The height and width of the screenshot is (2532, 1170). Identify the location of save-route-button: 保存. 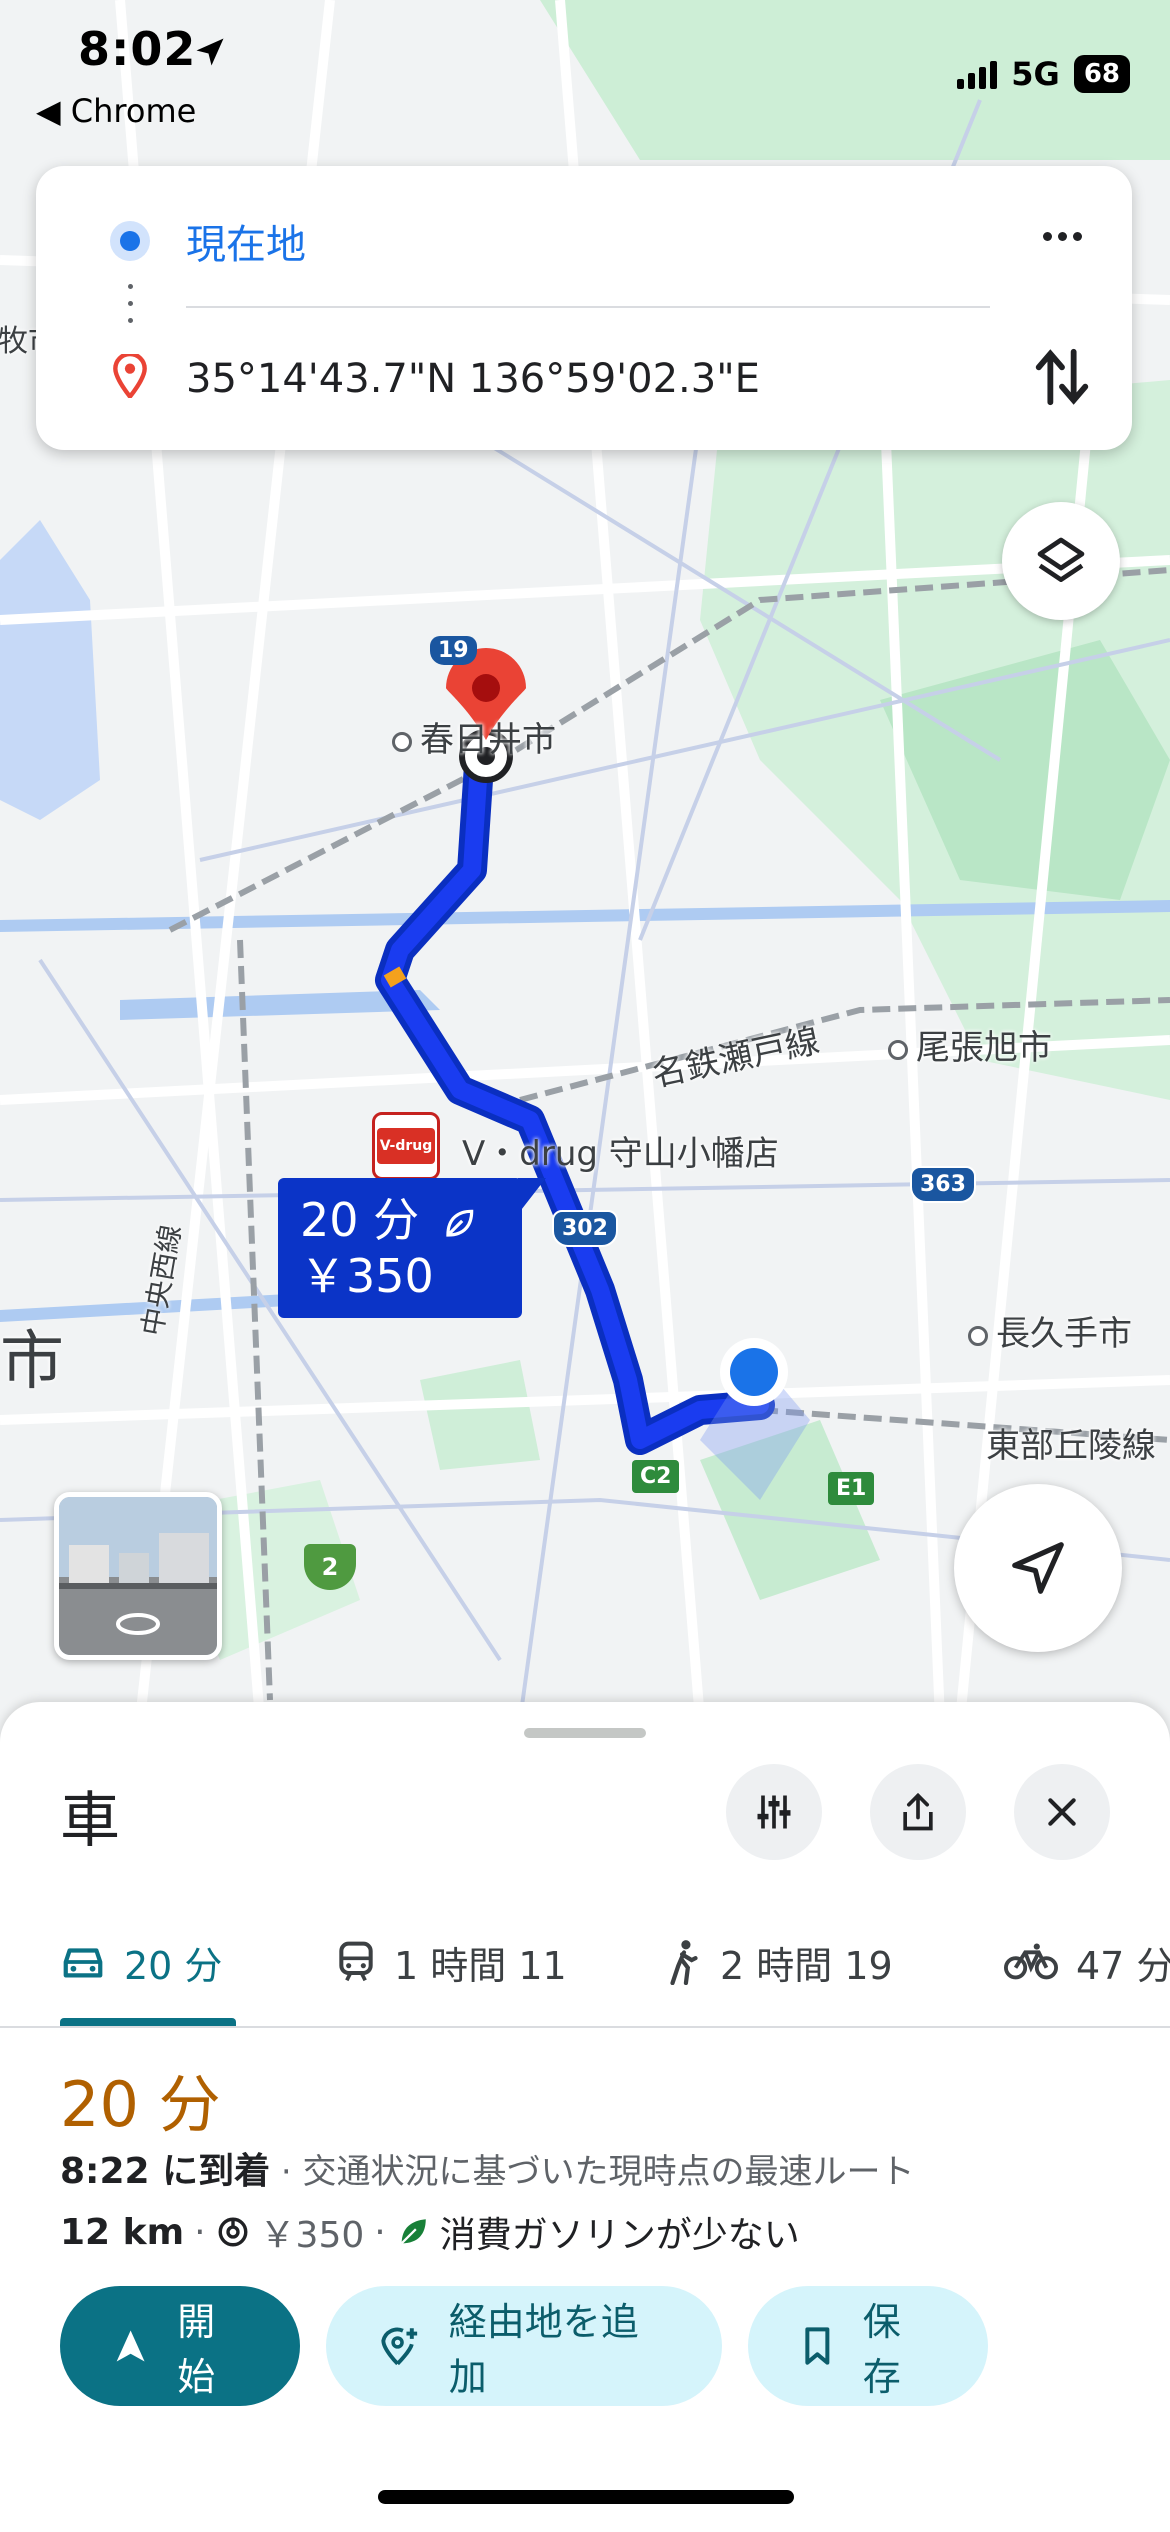
(868, 2346).